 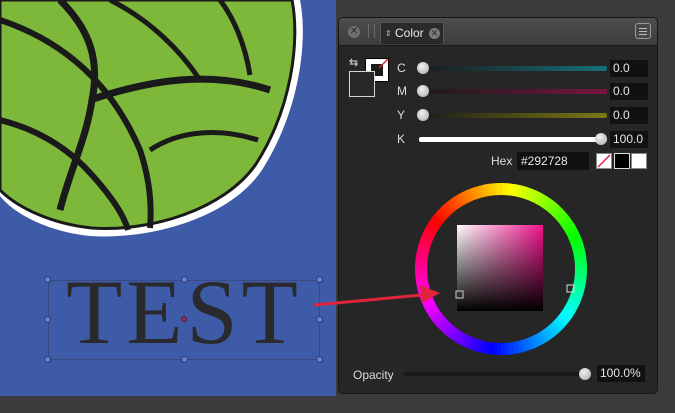 What do you see at coordinates (434, 33) in the screenshot?
I see `tab-close-icon: ✕` at bounding box center [434, 33].